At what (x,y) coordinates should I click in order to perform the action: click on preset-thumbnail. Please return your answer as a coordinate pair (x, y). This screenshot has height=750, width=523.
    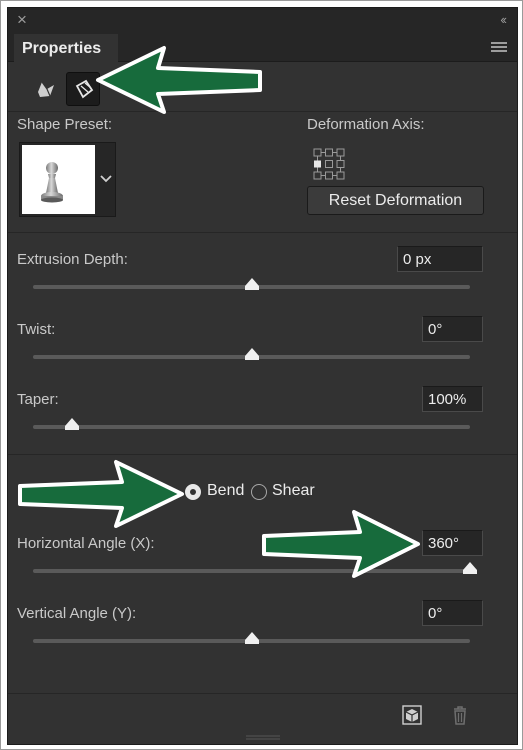
    Looking at the image, I should click on (58, 179).